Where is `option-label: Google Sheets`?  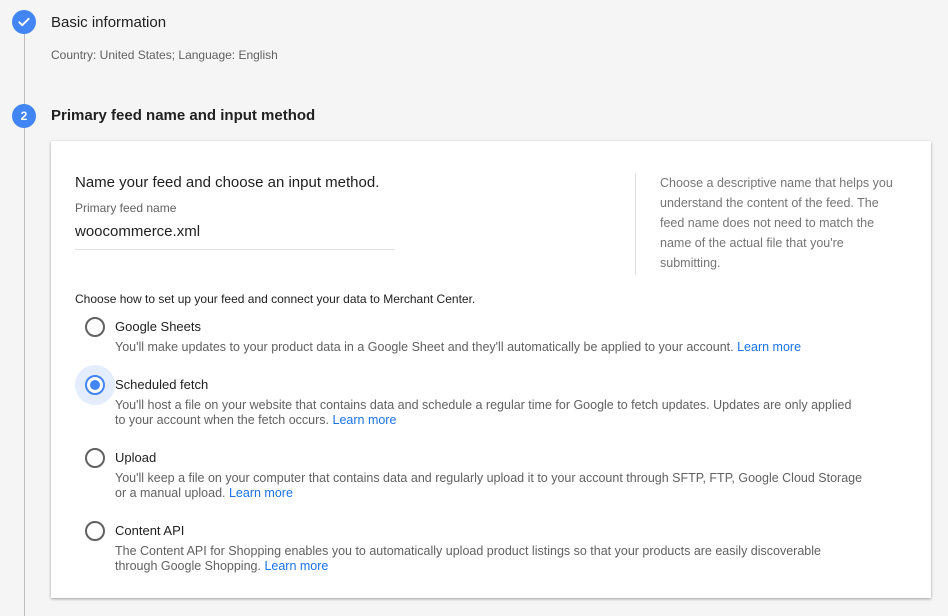
option-label: Google Sheets is located at coordinates (158, 326).